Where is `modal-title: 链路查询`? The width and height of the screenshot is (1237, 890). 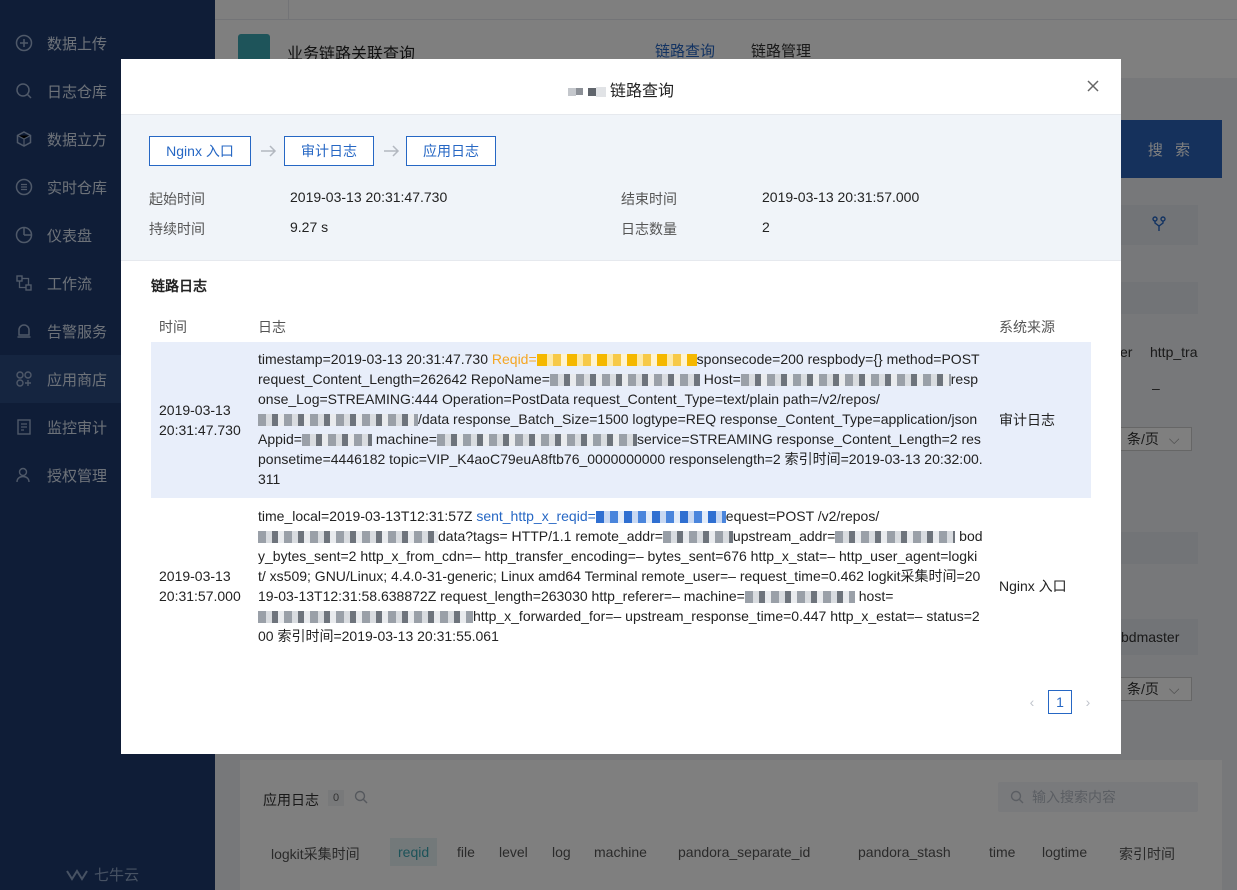 modal-title: 链路查询 is located at coordinates (621, 89).